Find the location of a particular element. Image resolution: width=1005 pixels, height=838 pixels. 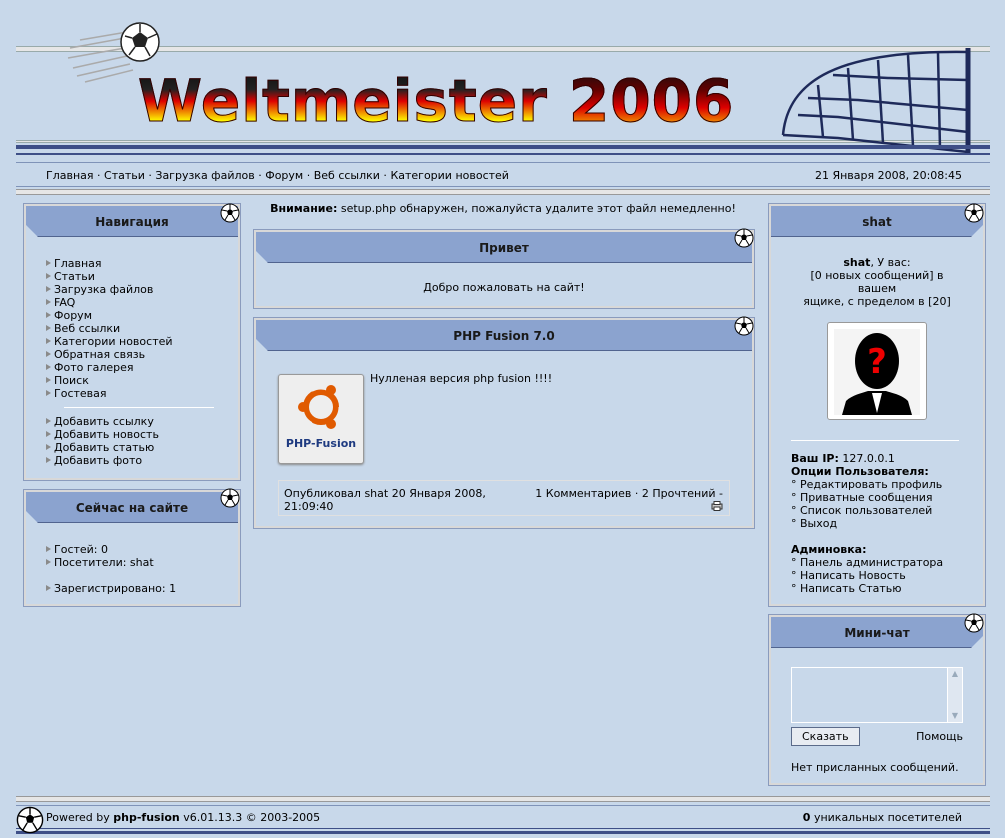

nav-link: Добавить ссылку is located at coordinates (104, 421).